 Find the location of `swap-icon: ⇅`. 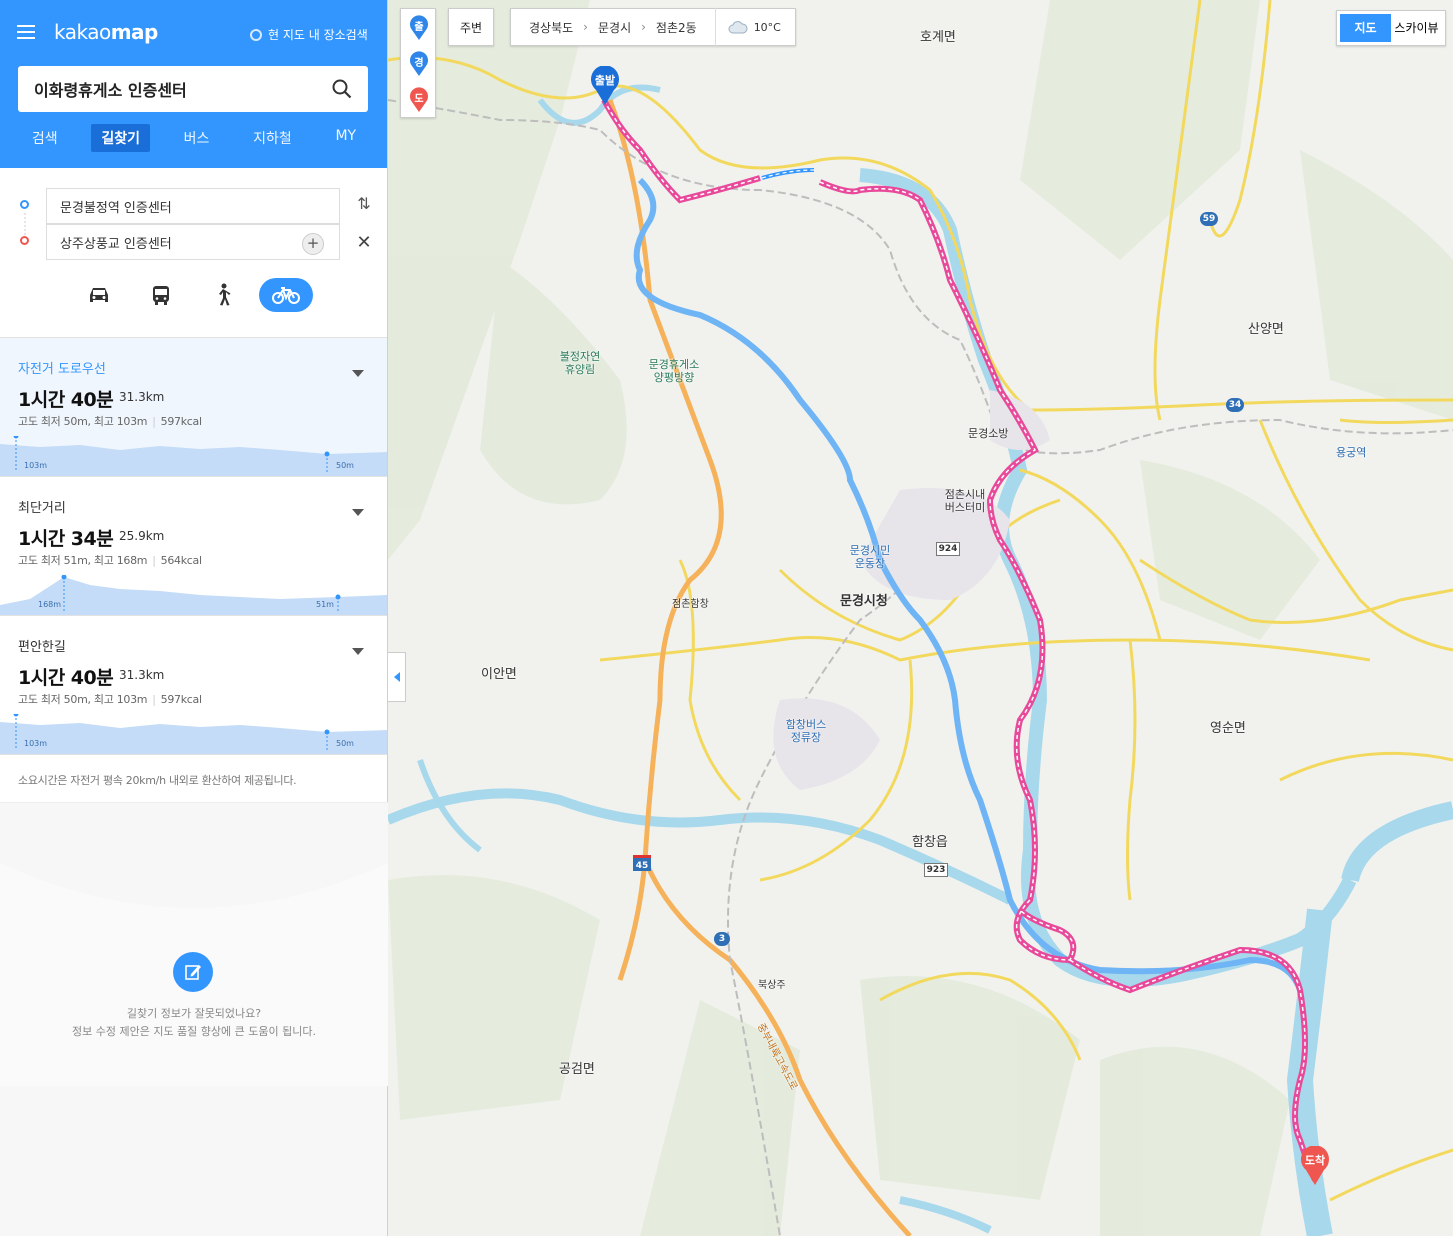

swap-icon: ⇅ is located at coordinates (364, 206).